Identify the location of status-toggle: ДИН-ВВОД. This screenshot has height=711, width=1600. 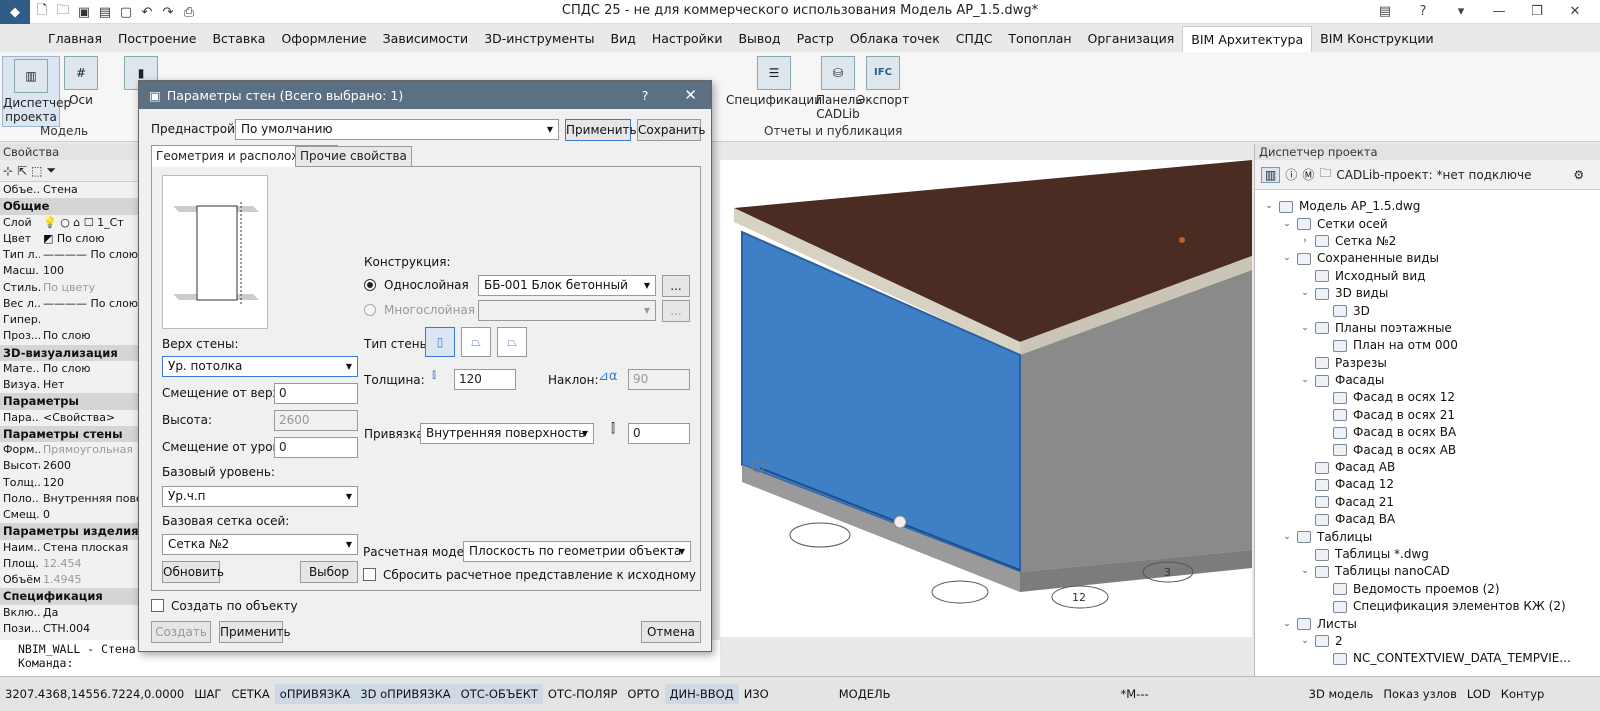
(701, 694).